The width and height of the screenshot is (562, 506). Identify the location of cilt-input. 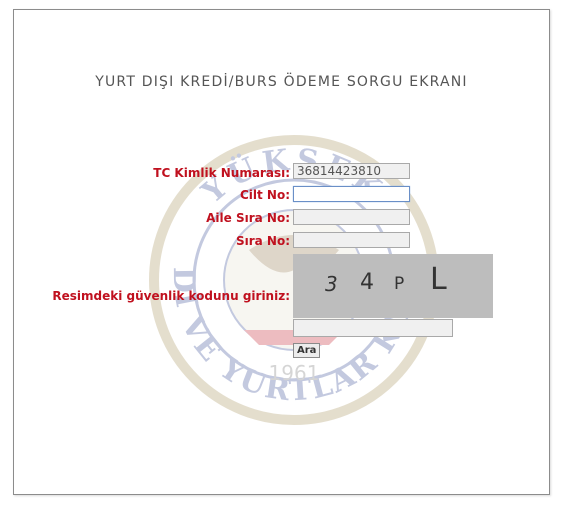
(351, 194).